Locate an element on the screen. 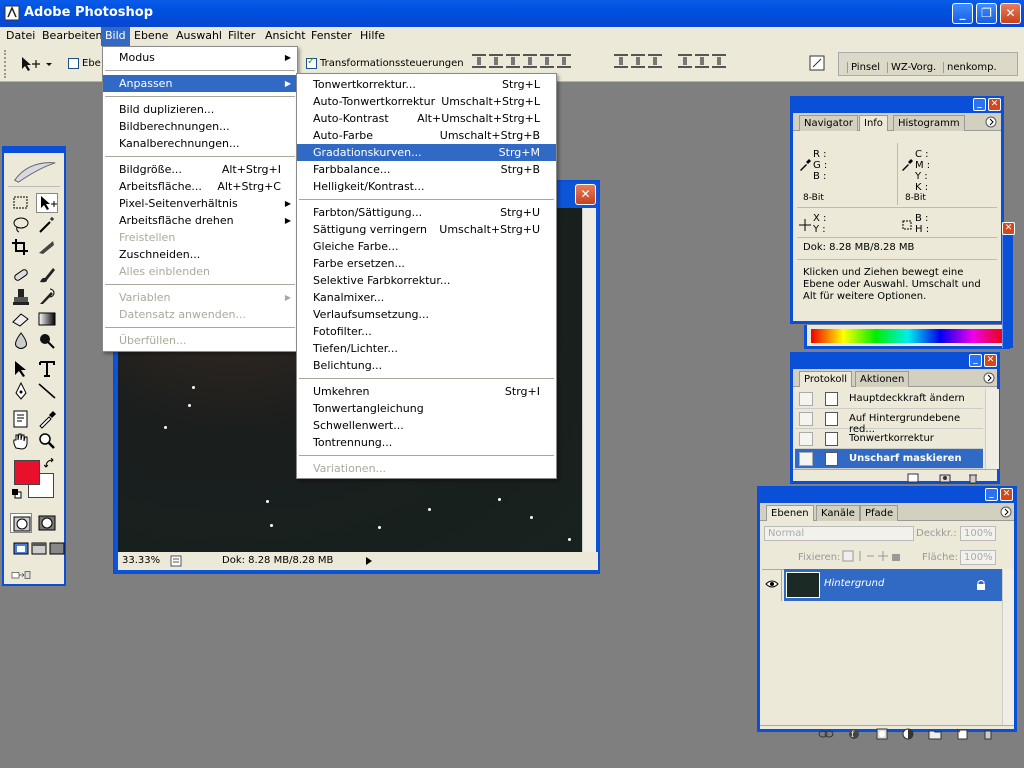 This screenshot has width=1024, height=768. default-colors-icon is located at coordinates (17, 494).